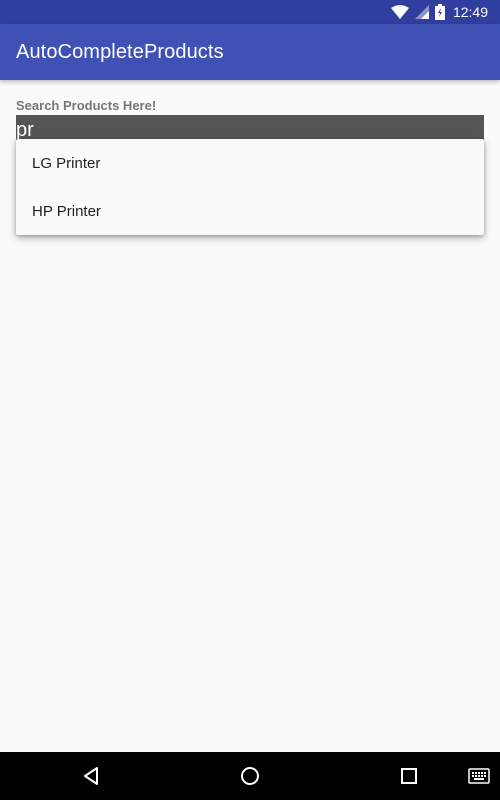 The height and width of the screenshot is (800, 500). What do you see at coordinates (479, 776) in the screenshot?
I see `keyboard-icon` at bounding box center [479, 776].